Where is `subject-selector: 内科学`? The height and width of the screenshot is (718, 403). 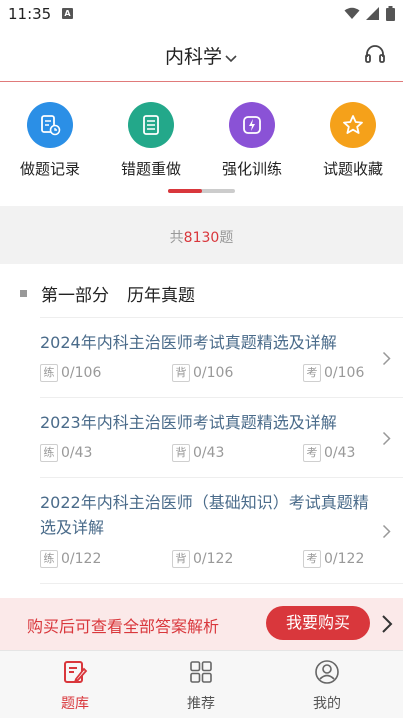 subject-selector: 内科学 is located at coordinates (201, 55).